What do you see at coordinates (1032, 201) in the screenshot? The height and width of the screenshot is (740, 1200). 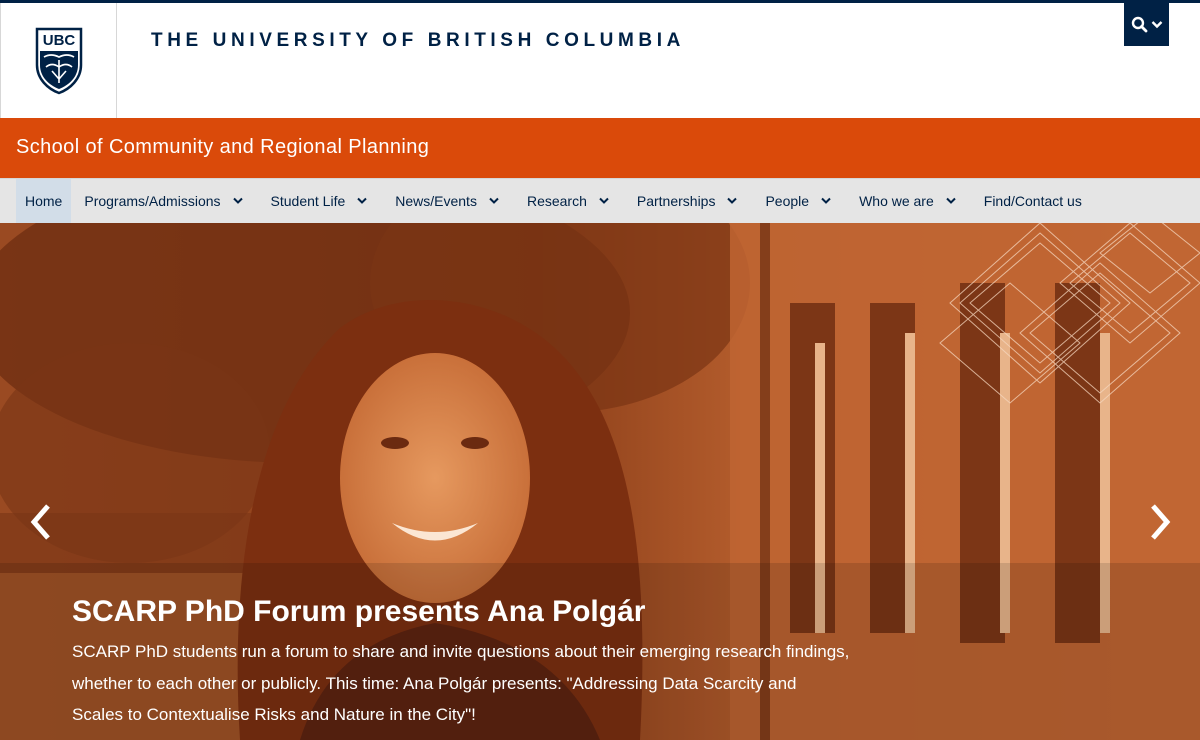 I see `nav-item-label: Find/Contact us` at bounding box center [1032, 201].